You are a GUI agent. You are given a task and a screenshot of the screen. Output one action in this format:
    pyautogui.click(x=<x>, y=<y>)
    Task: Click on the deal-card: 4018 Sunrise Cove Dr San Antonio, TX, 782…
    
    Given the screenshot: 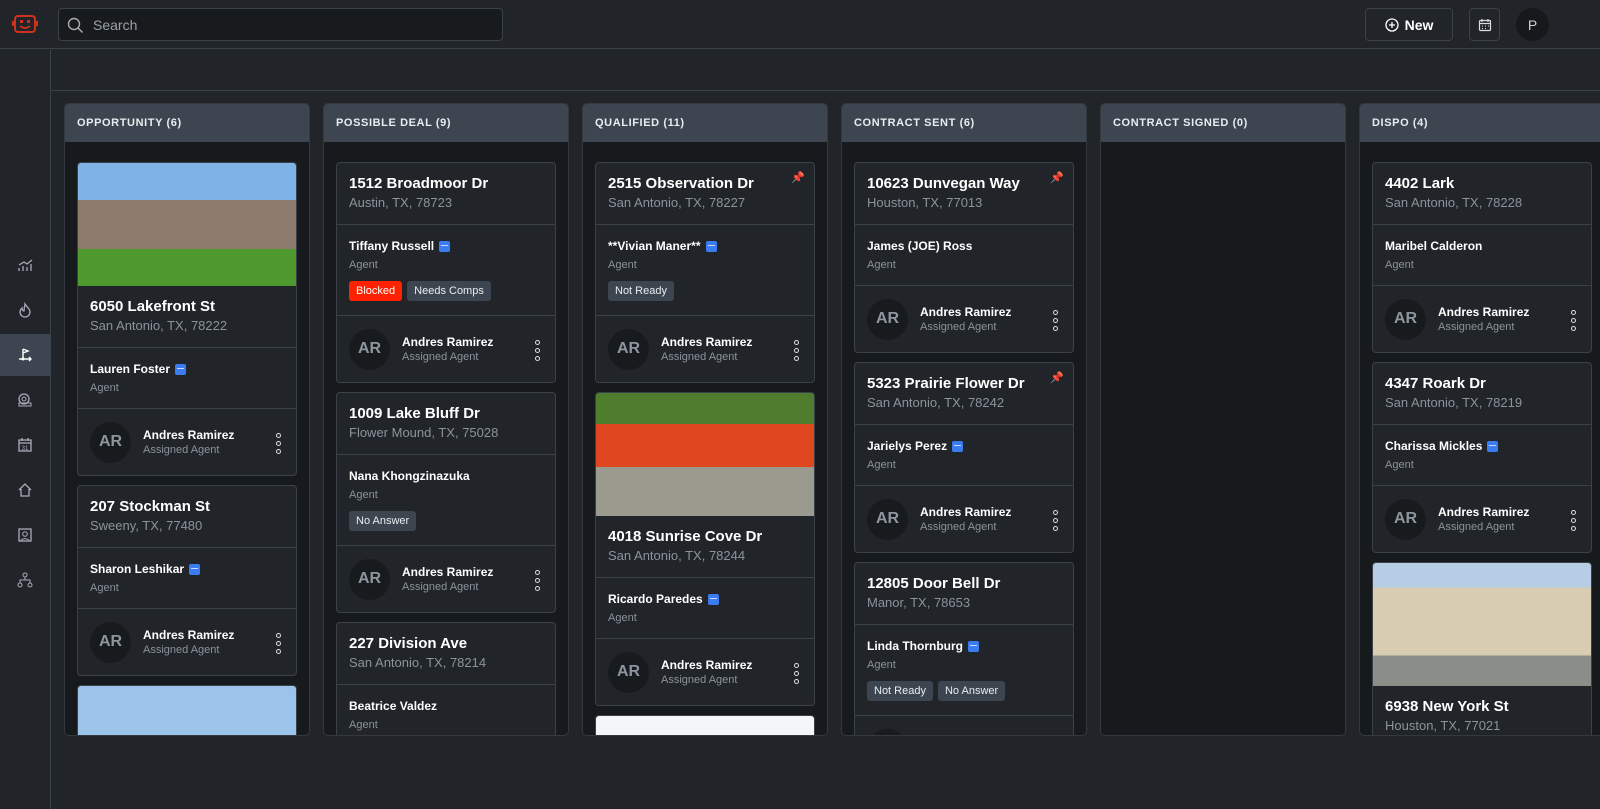 What is the action you would take?
    pyautogui.click(x=705, y=549)
    